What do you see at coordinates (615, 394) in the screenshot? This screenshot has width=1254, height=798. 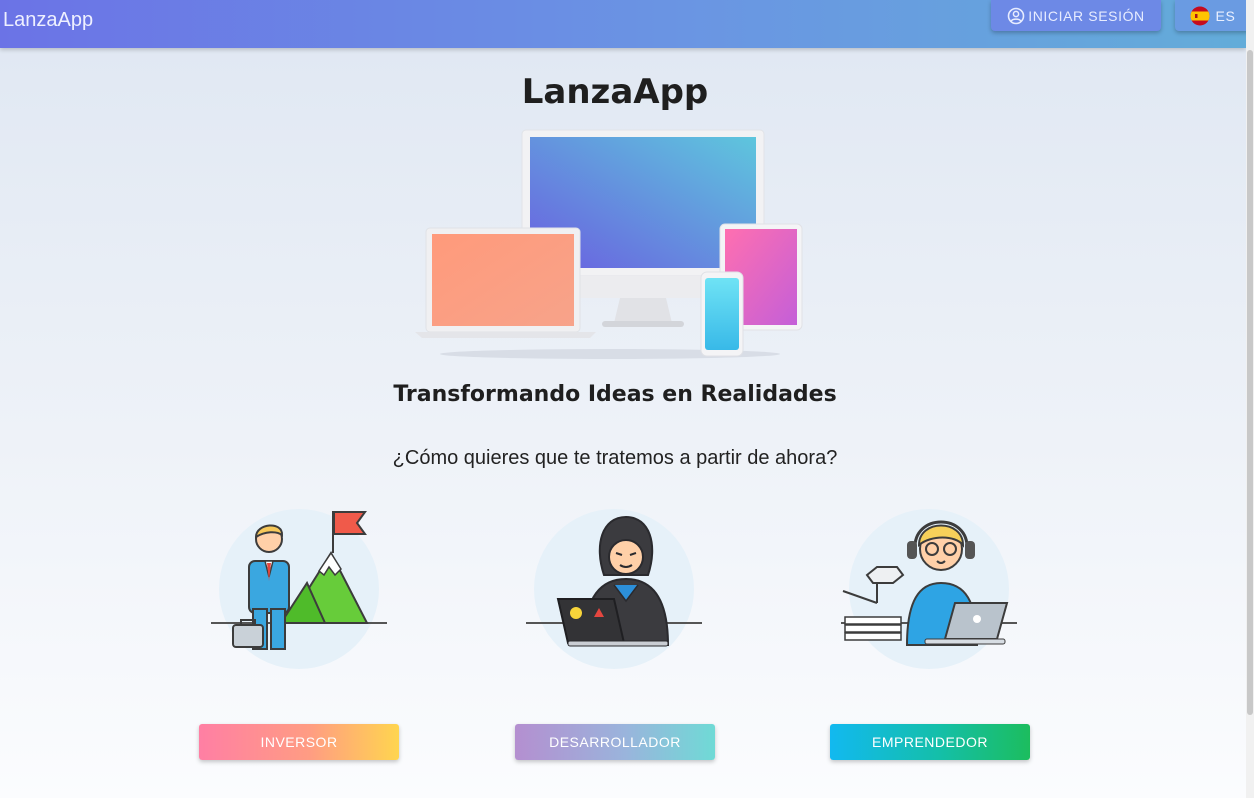 I see `page-subtitle: Transformando Ideas en Realidades` at bounding box center [615, 394].